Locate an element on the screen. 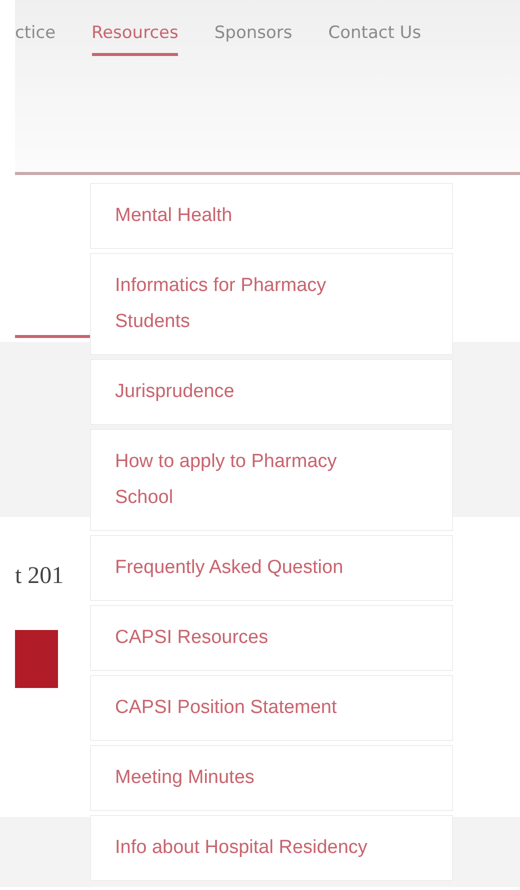 The width and height of the screenshot is (520, 890). menu-item: Frequently Asked Question is located at coordinates (271, 568).